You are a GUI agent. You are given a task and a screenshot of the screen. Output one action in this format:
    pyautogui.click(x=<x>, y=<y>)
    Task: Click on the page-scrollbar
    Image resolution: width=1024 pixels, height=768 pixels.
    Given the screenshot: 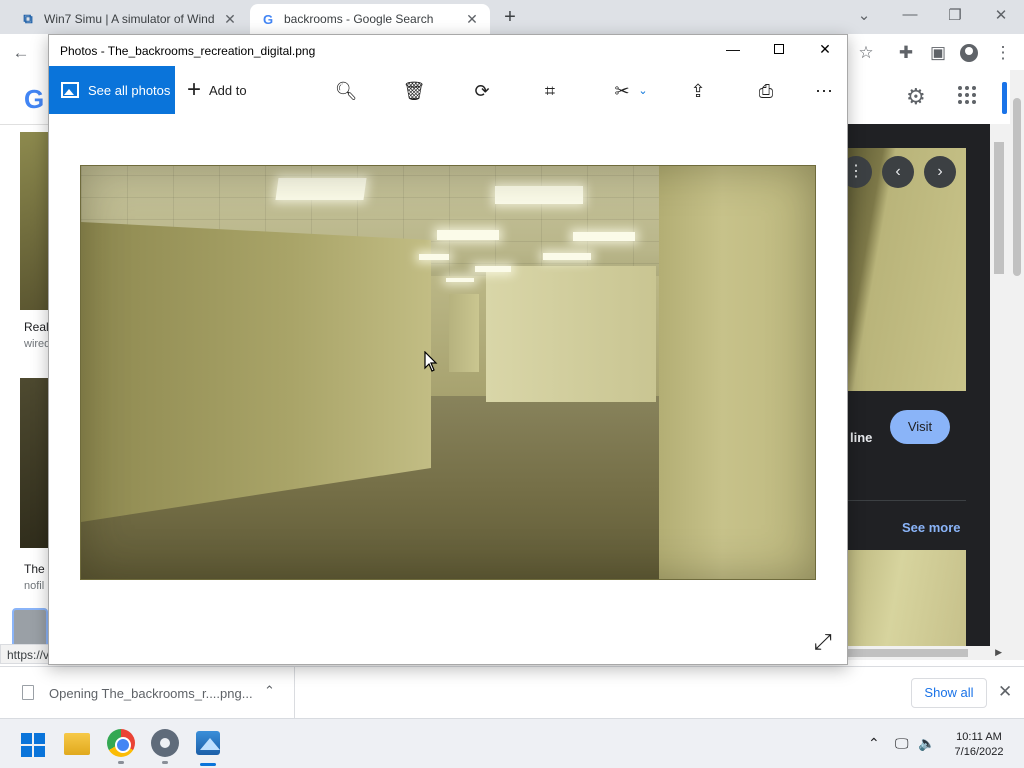 What is the action you would take?
    pyautogui.click(x=1017, y=365)
    